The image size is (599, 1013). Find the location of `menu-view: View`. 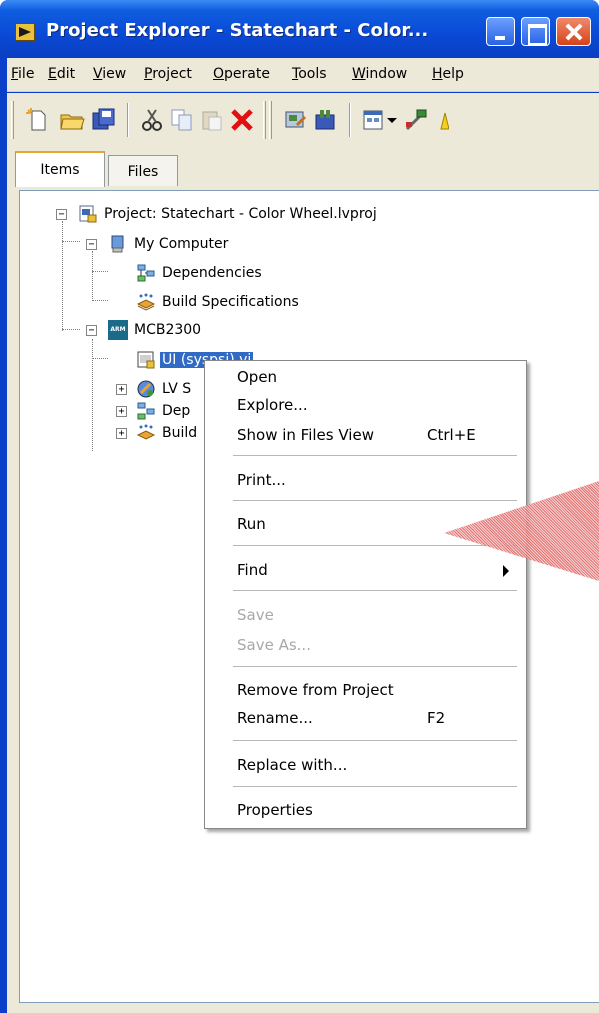

menu-view: View is located at coordinates (109, 74).